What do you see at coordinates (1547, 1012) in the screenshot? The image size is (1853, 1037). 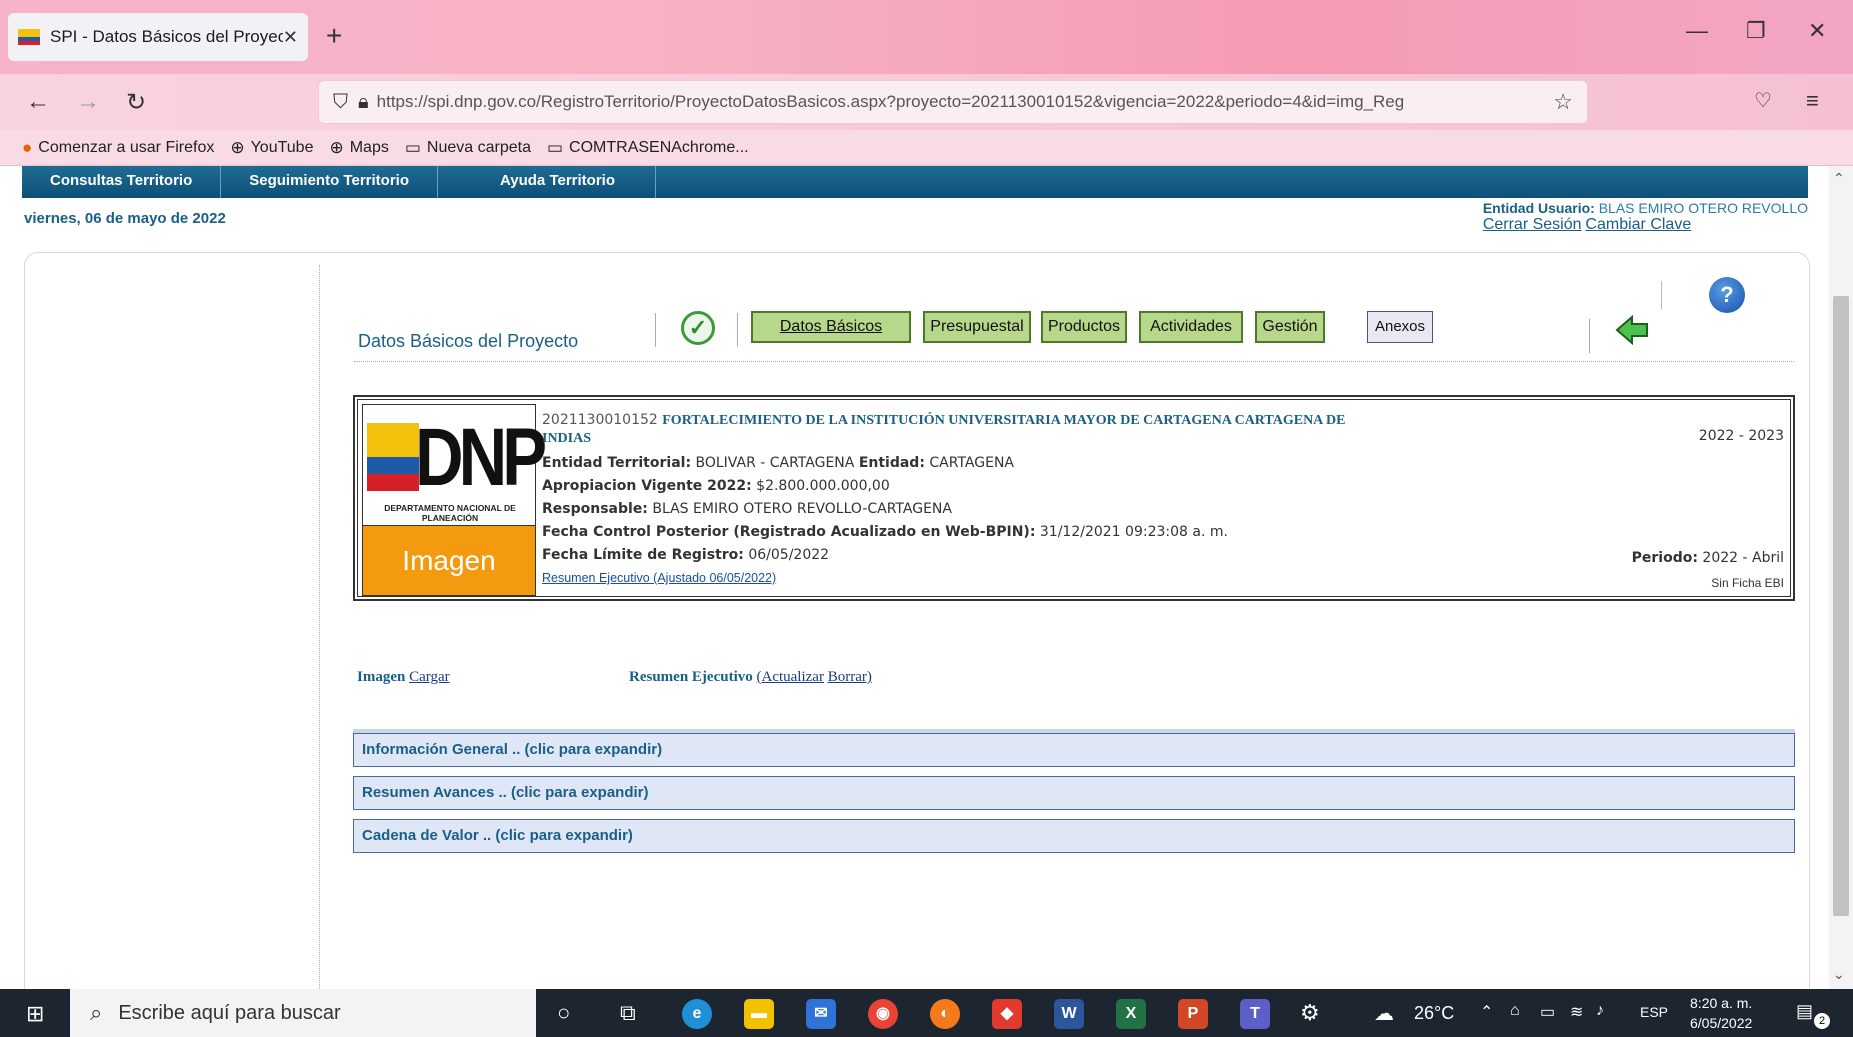 I see `battery-icon: ▭` at bounding box center [1547, 1012].